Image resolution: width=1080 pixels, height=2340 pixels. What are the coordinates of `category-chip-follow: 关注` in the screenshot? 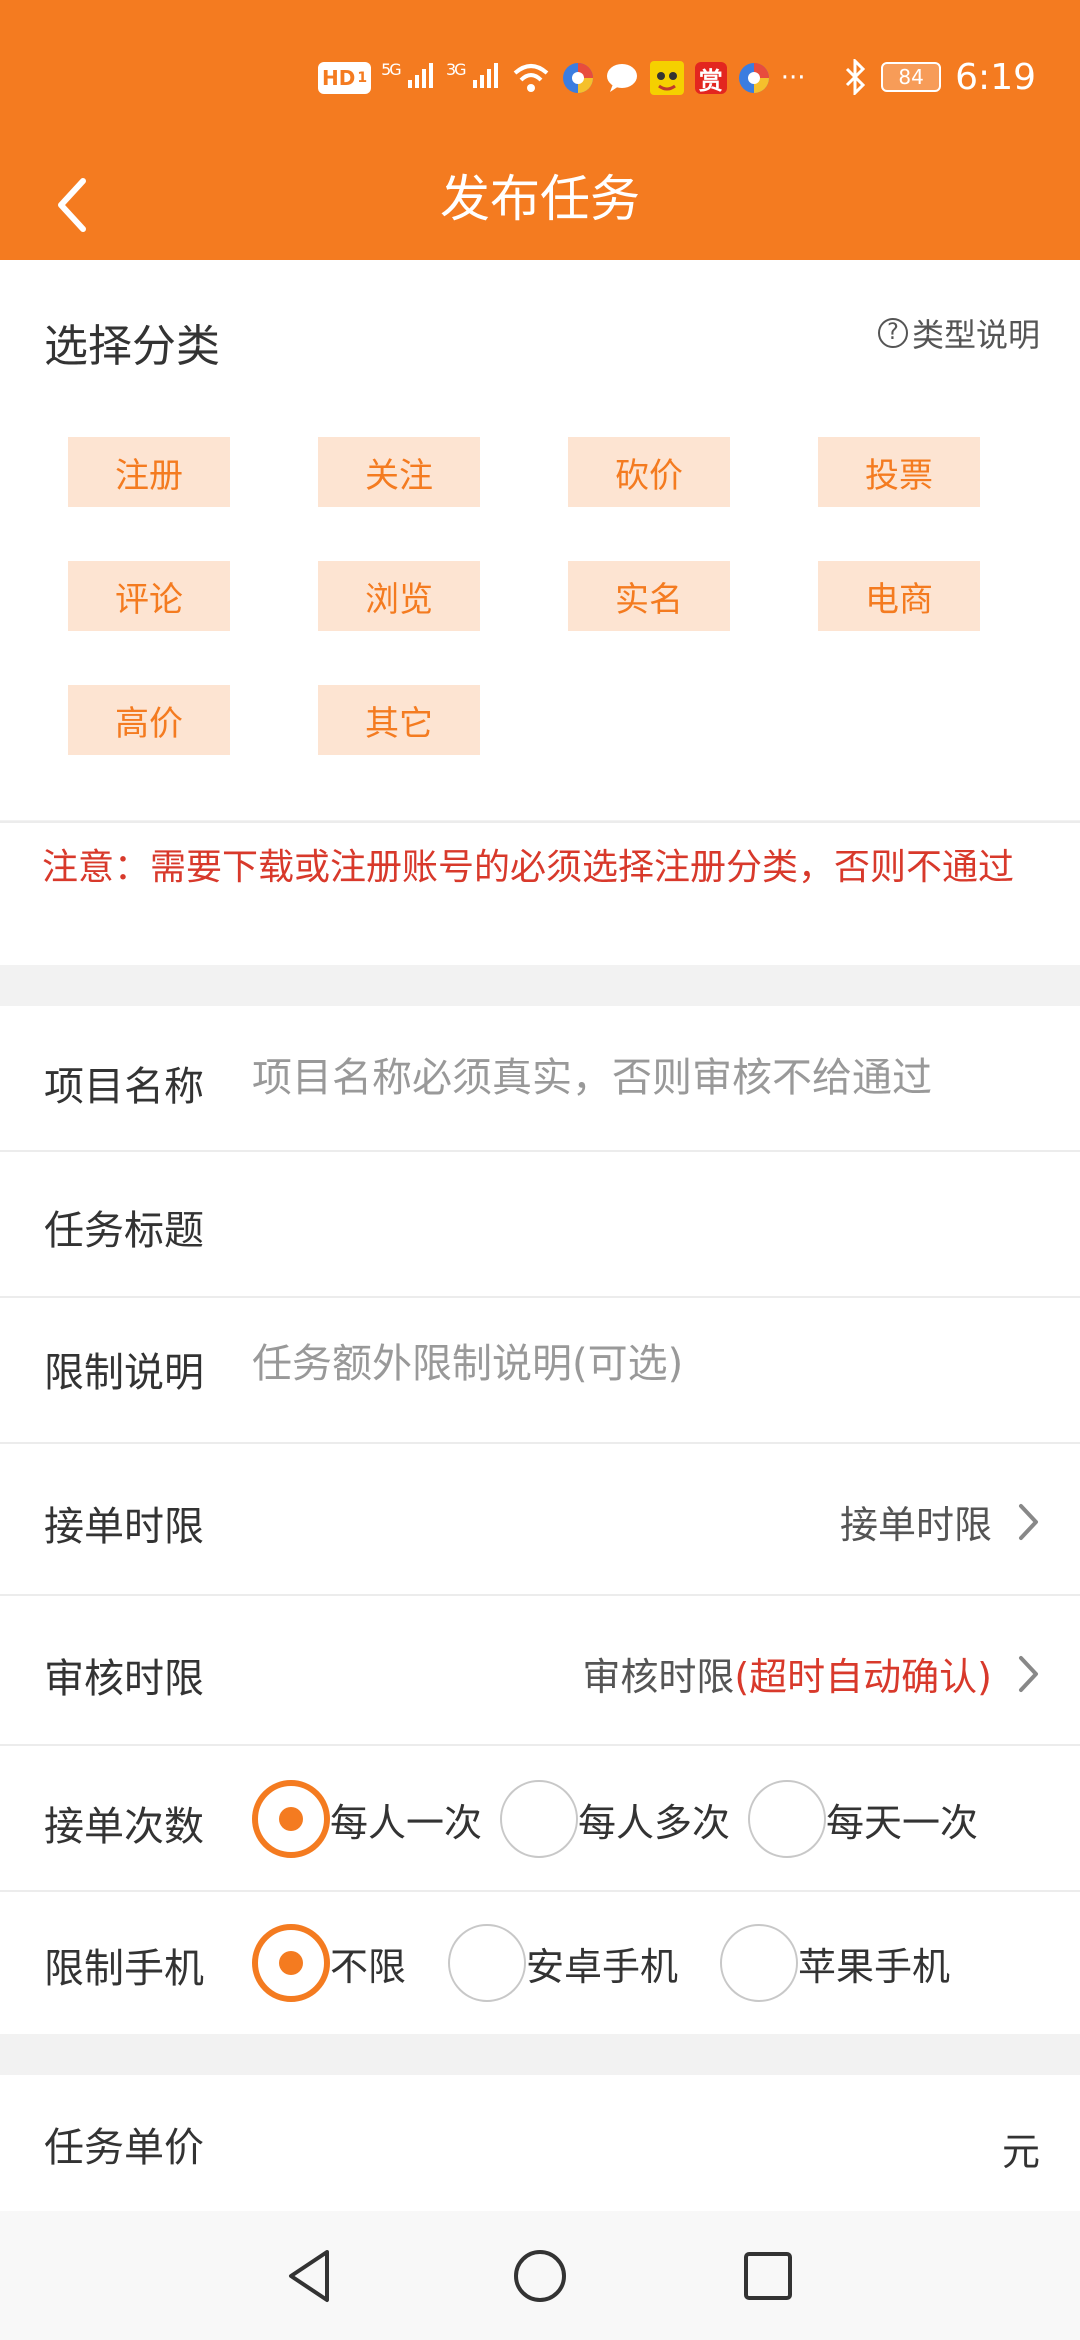 It's located at (399, 472).